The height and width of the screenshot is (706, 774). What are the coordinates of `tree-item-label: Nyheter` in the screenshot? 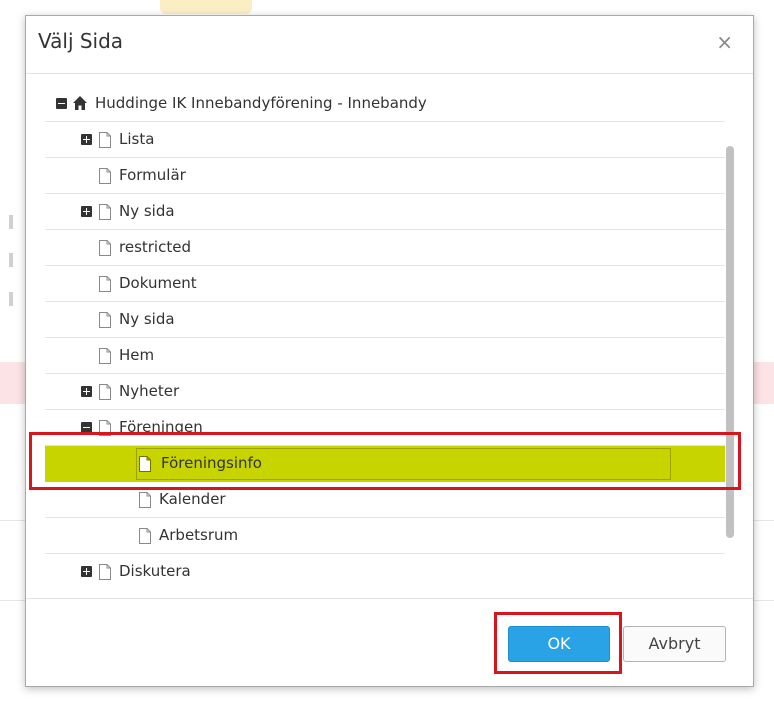 It's located at (149, 391).